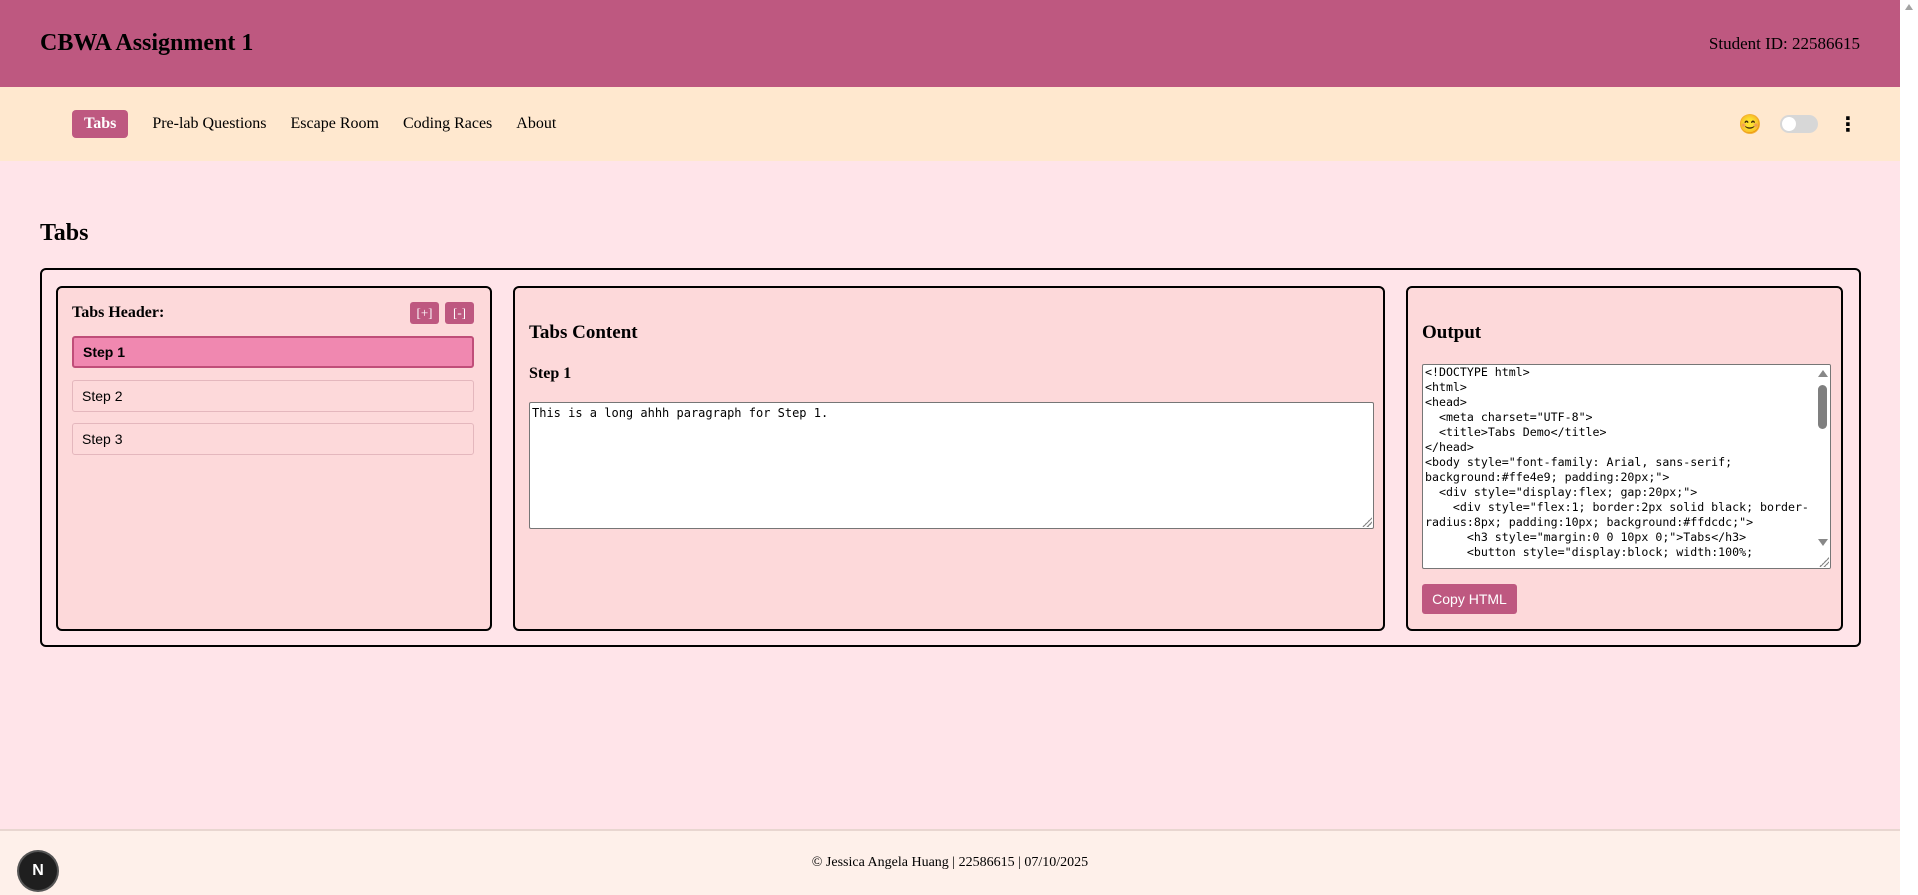 Image resolution: width=1918 pixels, height=895 pixels. Describe the element at coordinates (273, 352) in the screenshot. I see `tab-item-step-1: Step 1` at that location.